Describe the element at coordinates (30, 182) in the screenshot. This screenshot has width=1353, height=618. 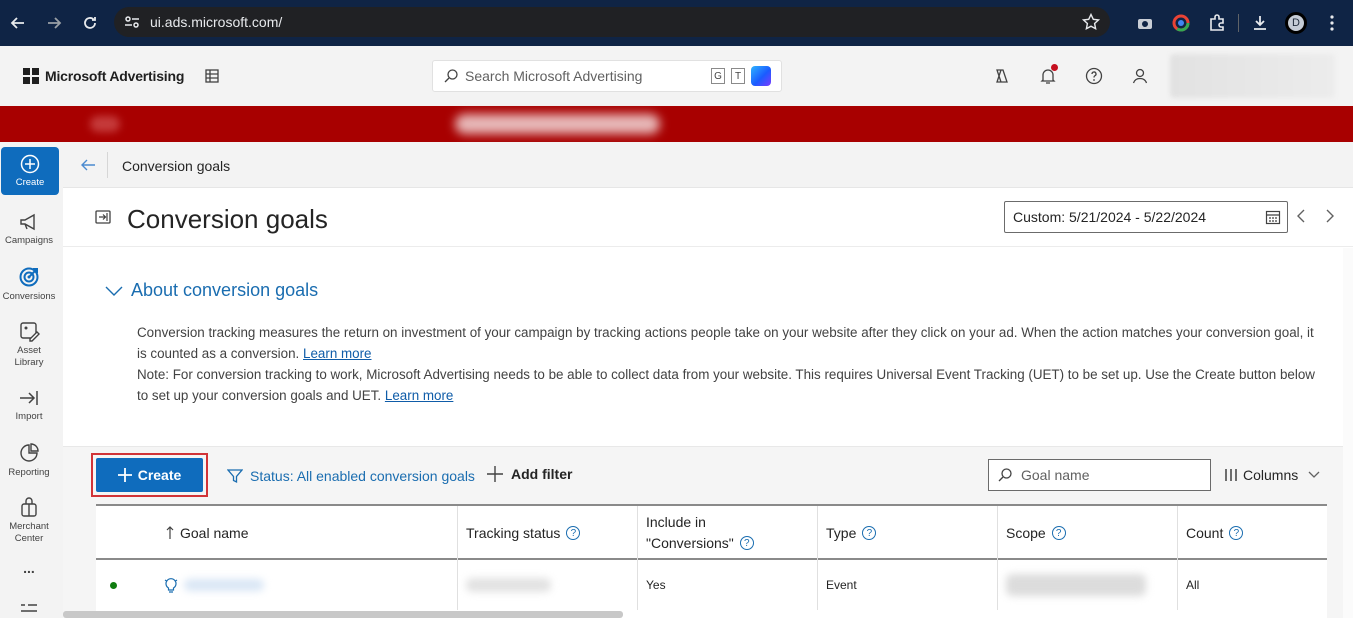
I see `rail-label-create: Create` at that location.